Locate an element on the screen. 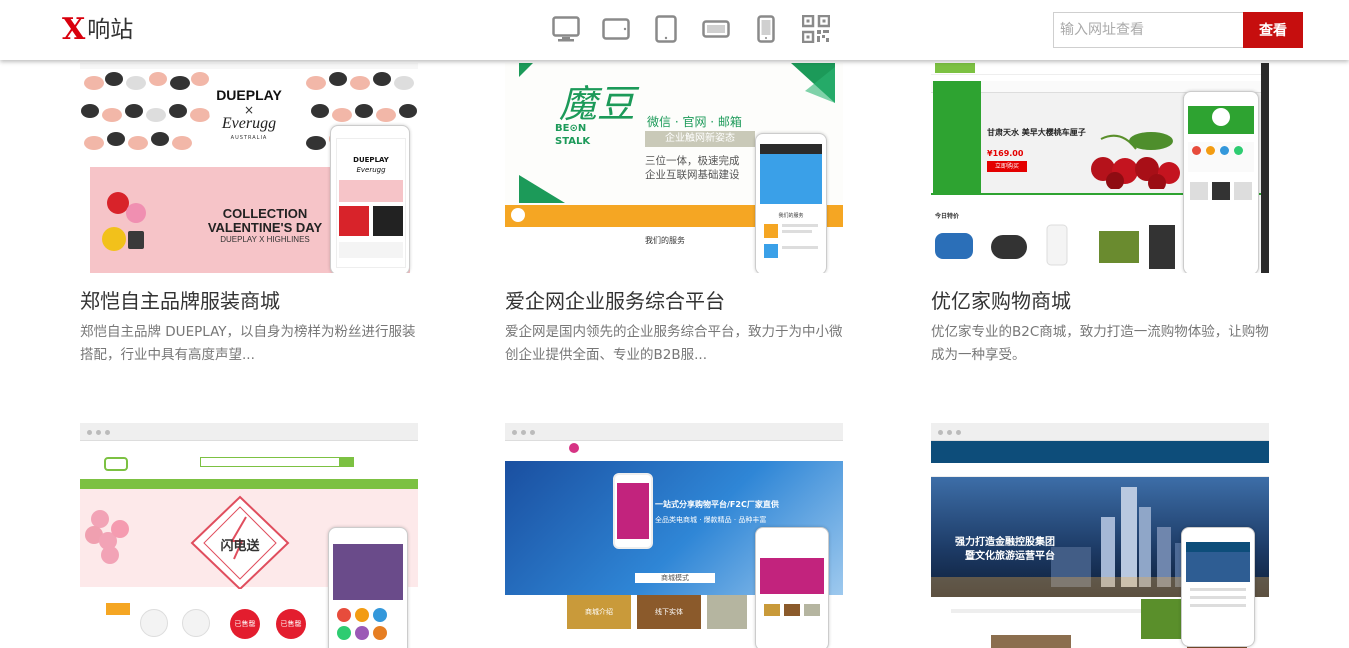 This screenshot has width=1349, height=648. card-thumbnail: 甘肃天水 美早大樱桃车厘子 ¥169.00 立即购买 今日特价 is located at coordinates (1100, 168).